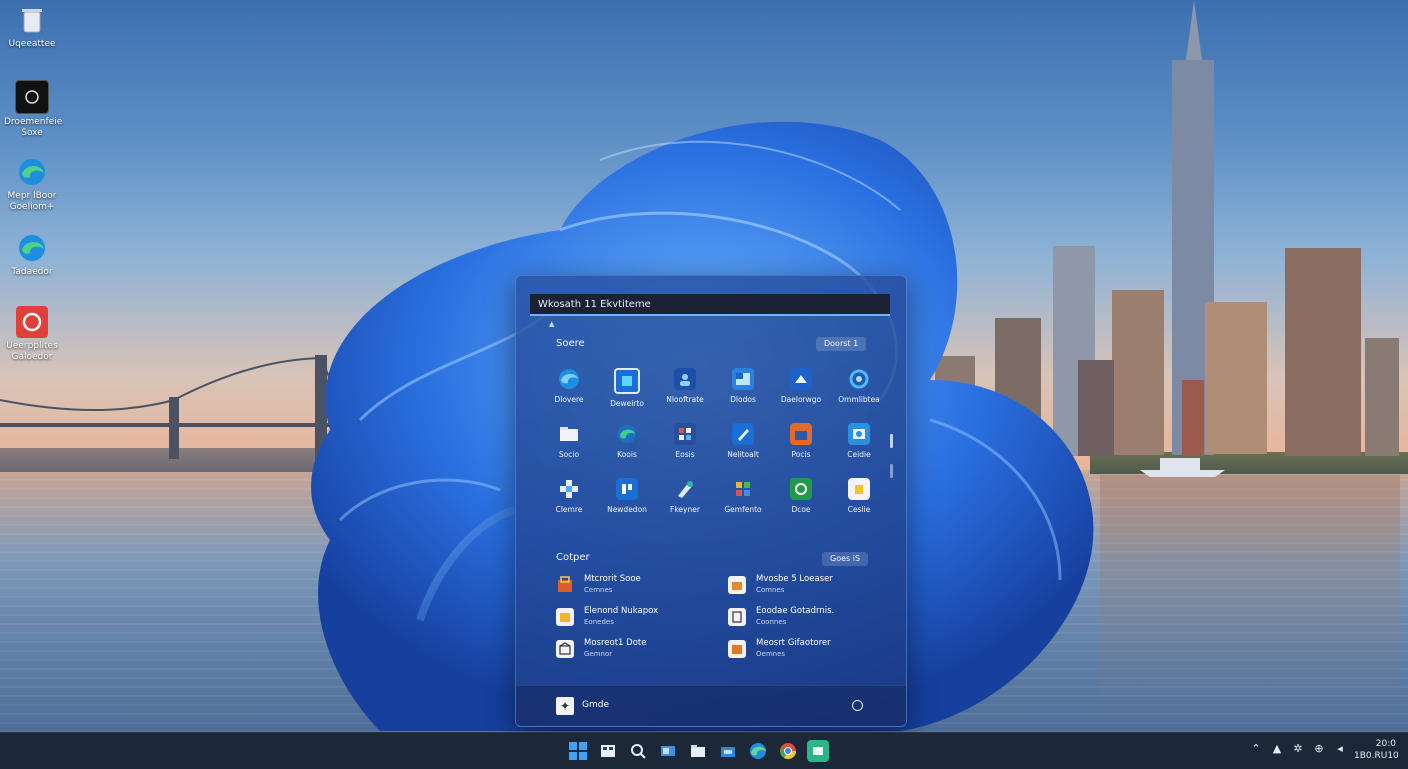  What do you see at coordinates (685, 454) in the screenshot?
I see `app-label: Eosis` at bounding box center [685, 454].